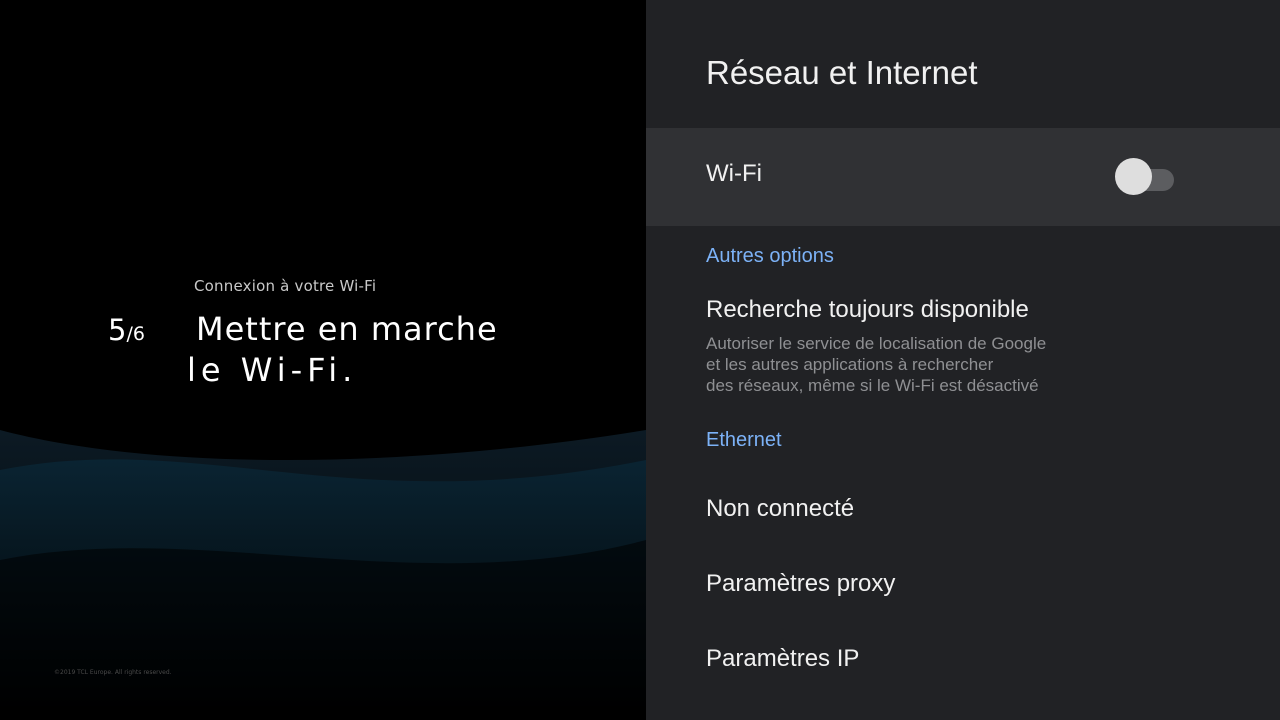 The height and width of the screenshot is (720, 1280). What do you see at coordinates (285, 286) in the screenshot?
I see `tutorial-subtitle: Connexion à votre Wi-Fi` at bounding box center [285, 286].